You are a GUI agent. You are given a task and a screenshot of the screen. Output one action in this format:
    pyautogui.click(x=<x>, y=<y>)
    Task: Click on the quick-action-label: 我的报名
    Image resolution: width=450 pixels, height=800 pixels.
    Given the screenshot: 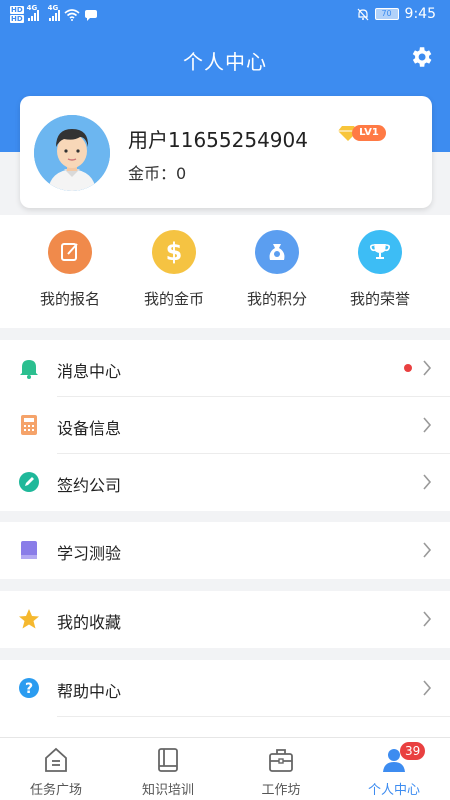 What is the action you would take?
    pyautogui.click(x=69, y=299)
    